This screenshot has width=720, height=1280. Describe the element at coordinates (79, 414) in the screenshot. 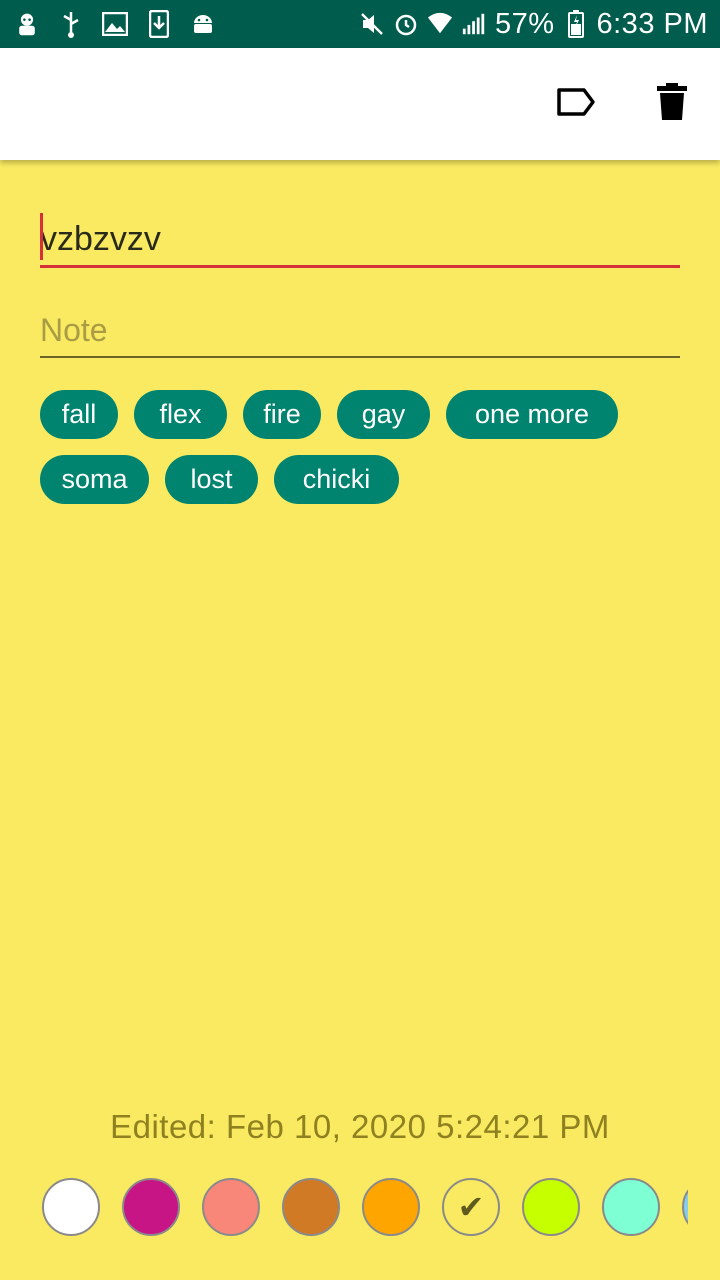

I see `tag-chip: fall` at that location.